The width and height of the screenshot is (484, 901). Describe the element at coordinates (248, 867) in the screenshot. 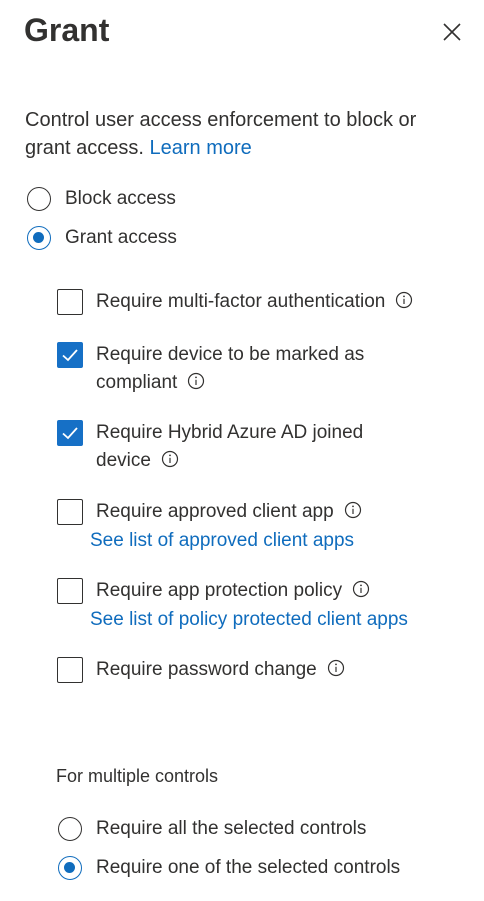

I see `radio-label: Require one of the selected controls` at that location.